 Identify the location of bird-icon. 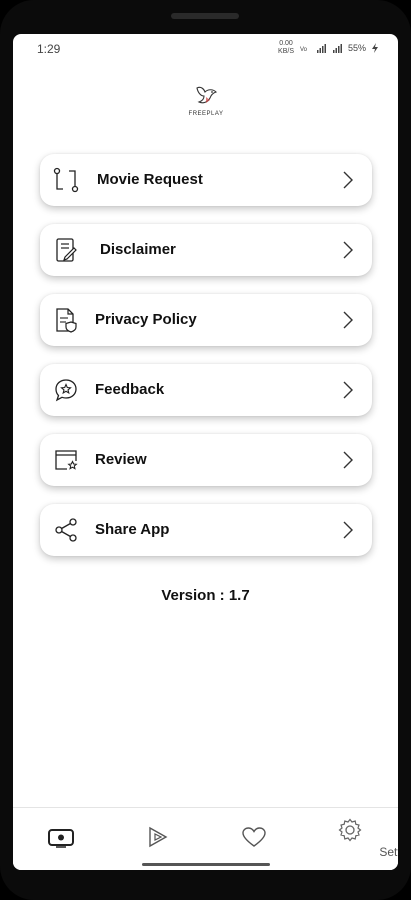
(207, 95).